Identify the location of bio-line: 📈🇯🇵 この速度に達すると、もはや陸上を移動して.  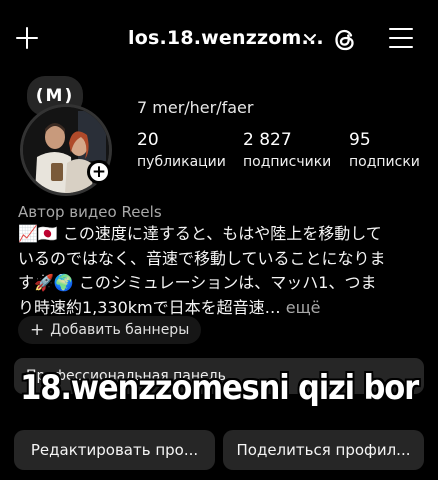
(200, 233).